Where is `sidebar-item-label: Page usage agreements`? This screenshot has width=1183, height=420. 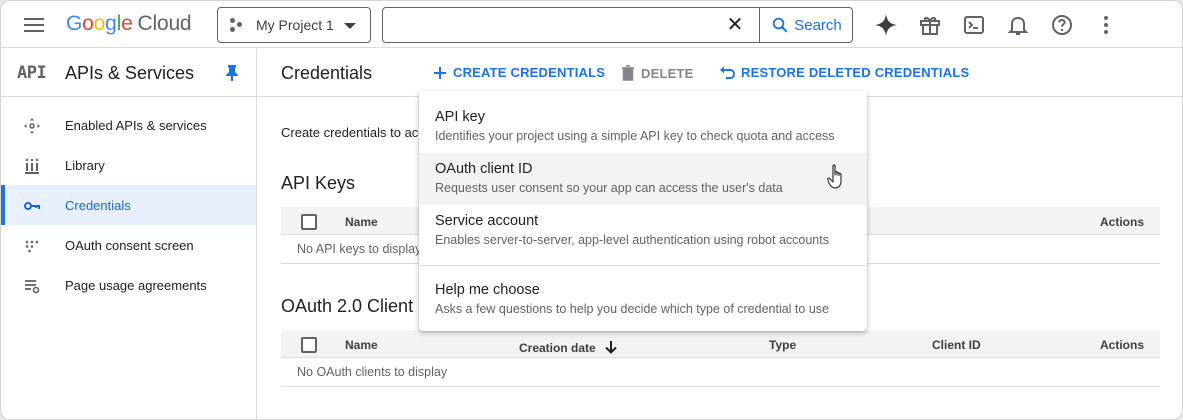 sidebar-item-label: Page usage agreements is located at coordinates (136, 285).